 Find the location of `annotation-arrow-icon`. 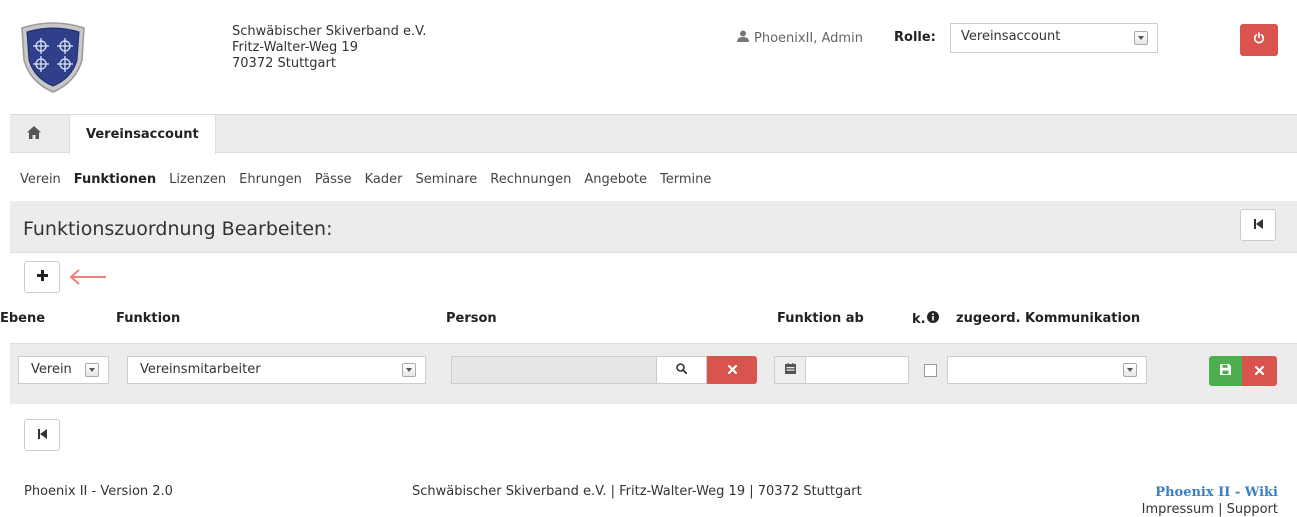

annotation-arrow-icon is located at coordinates (88, 279).